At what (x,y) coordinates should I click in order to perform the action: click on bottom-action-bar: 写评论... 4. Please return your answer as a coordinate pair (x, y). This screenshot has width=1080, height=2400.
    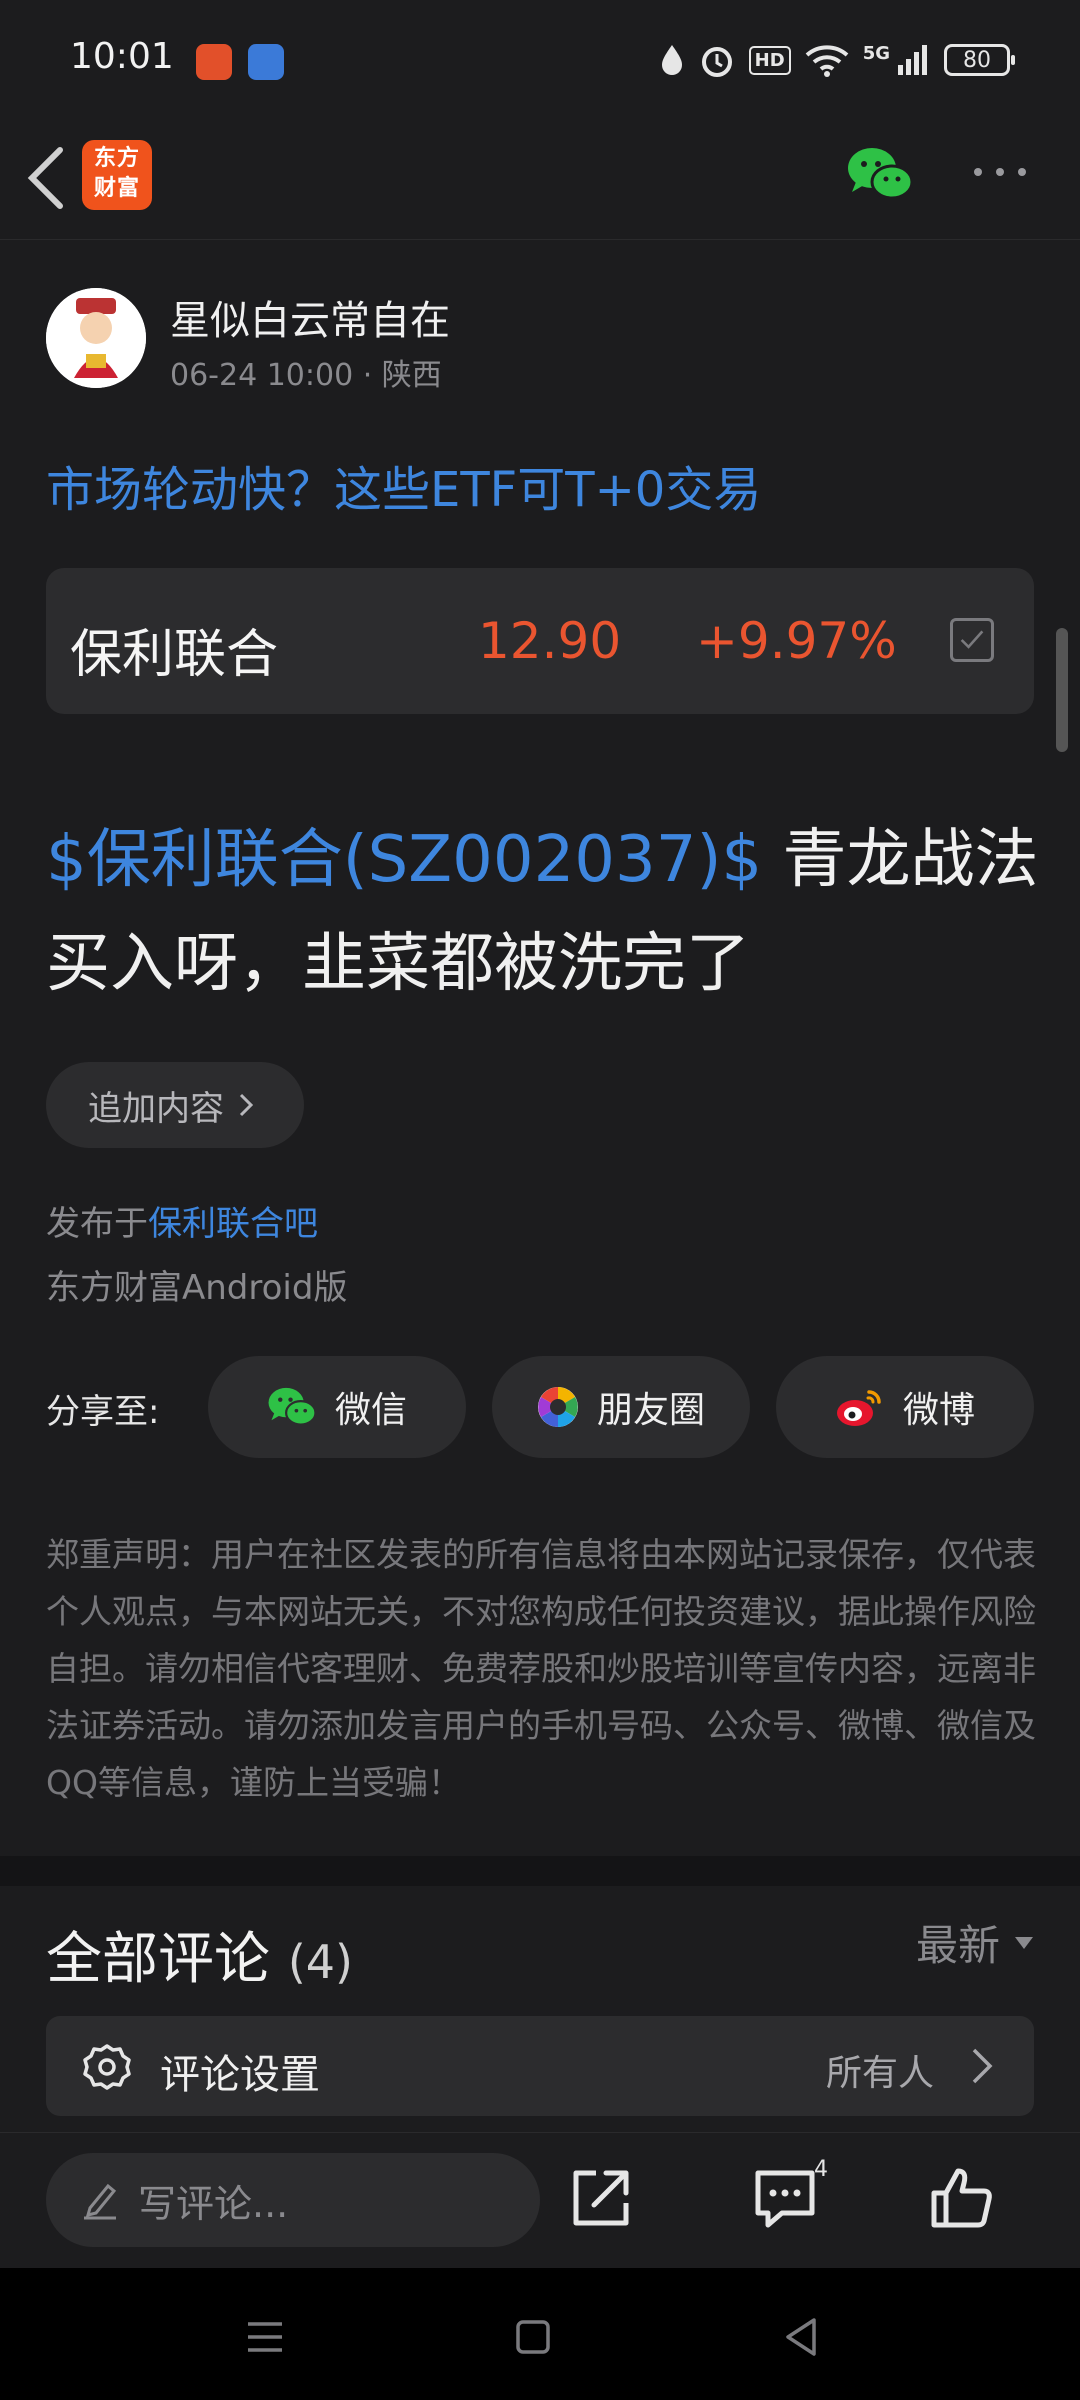
    Looking at the image, I should click on (540, 2200).